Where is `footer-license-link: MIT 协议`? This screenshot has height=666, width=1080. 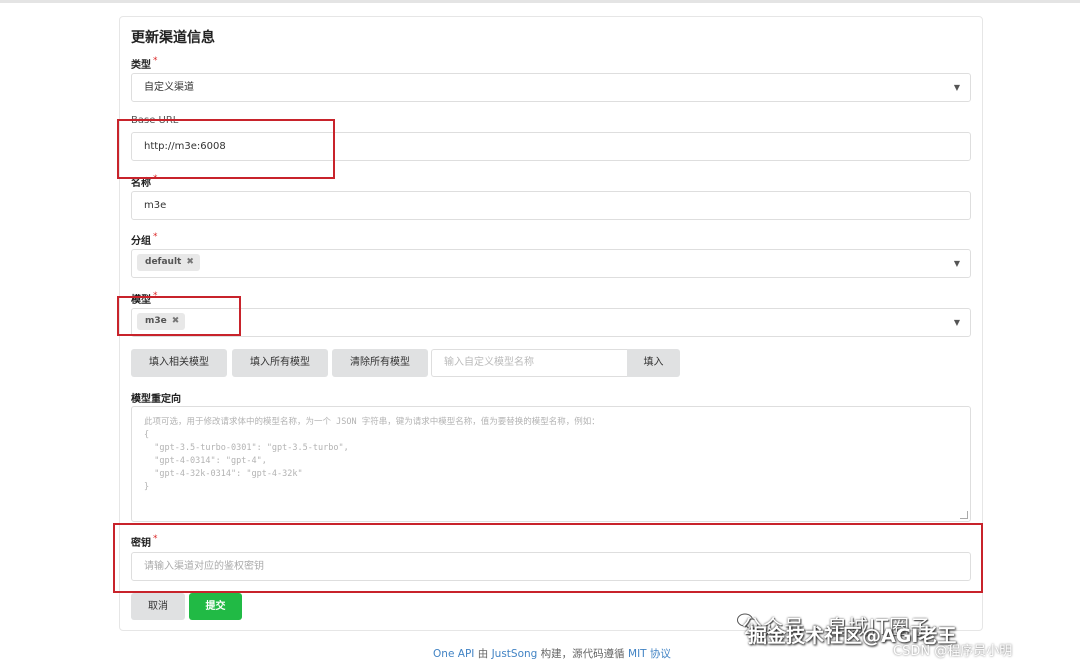
footer-license-link: MIT 协议 is located at coordinates (649, 654).